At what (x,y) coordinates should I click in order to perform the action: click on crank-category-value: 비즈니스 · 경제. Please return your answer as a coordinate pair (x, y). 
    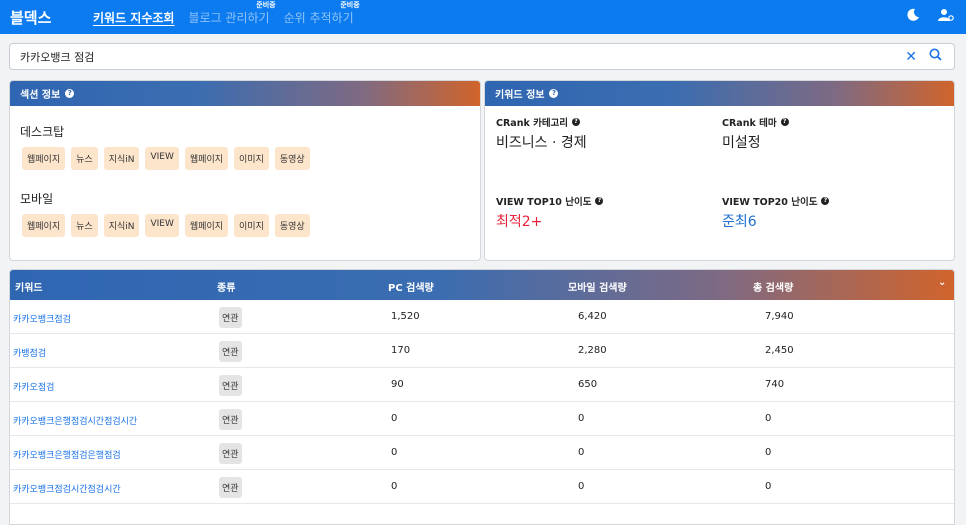
    Looking at the image, I should click on (541, 143).